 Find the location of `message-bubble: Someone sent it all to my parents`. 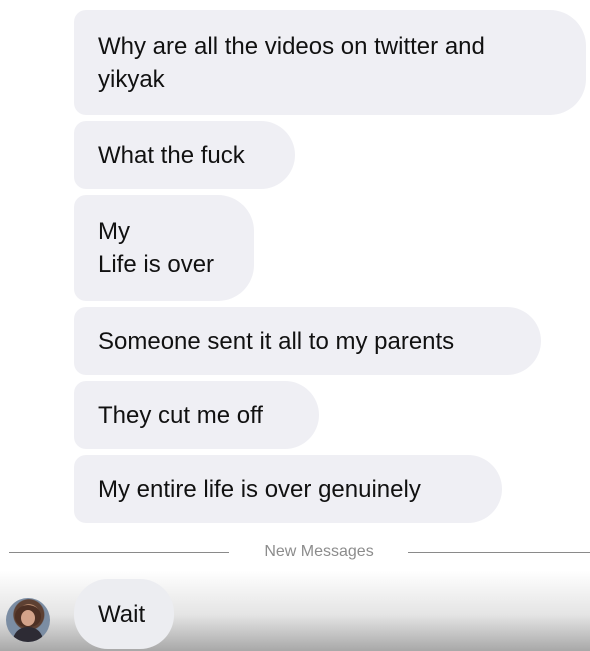

message-bubble: Someone sent it all to my parents is located at coordinates (307, 341).